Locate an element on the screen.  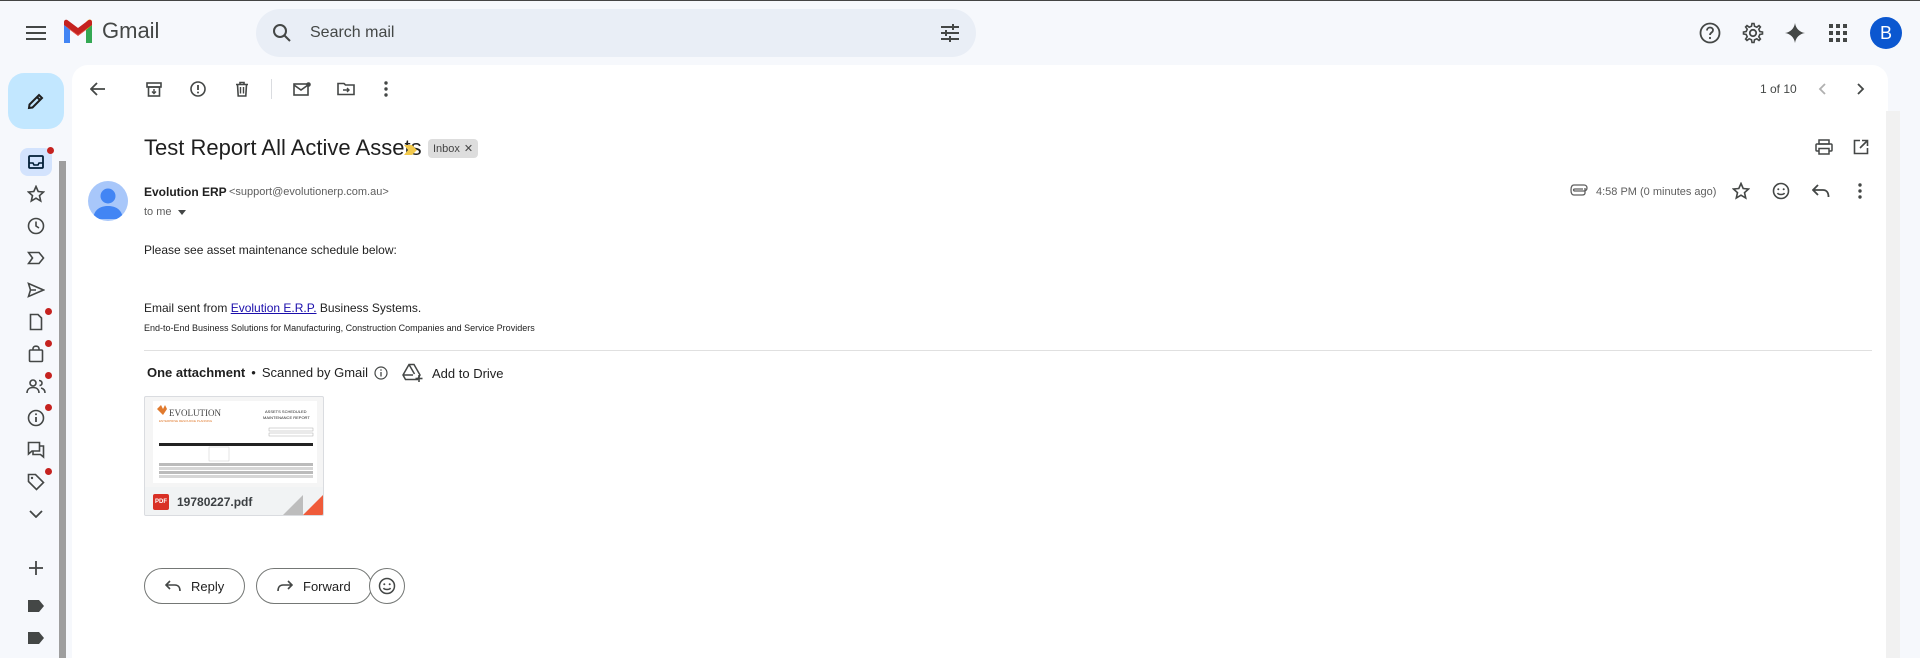
drafts-icon is located at coordinates (38, 321).